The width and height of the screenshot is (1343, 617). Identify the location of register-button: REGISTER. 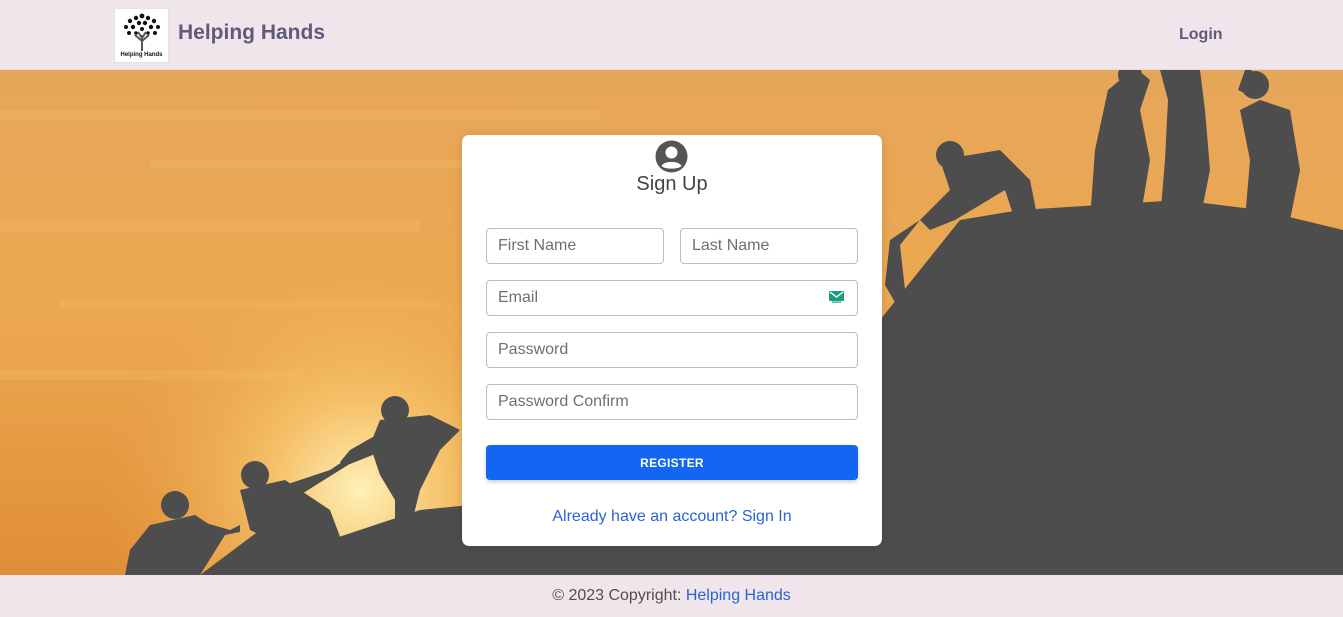
(672, 462).